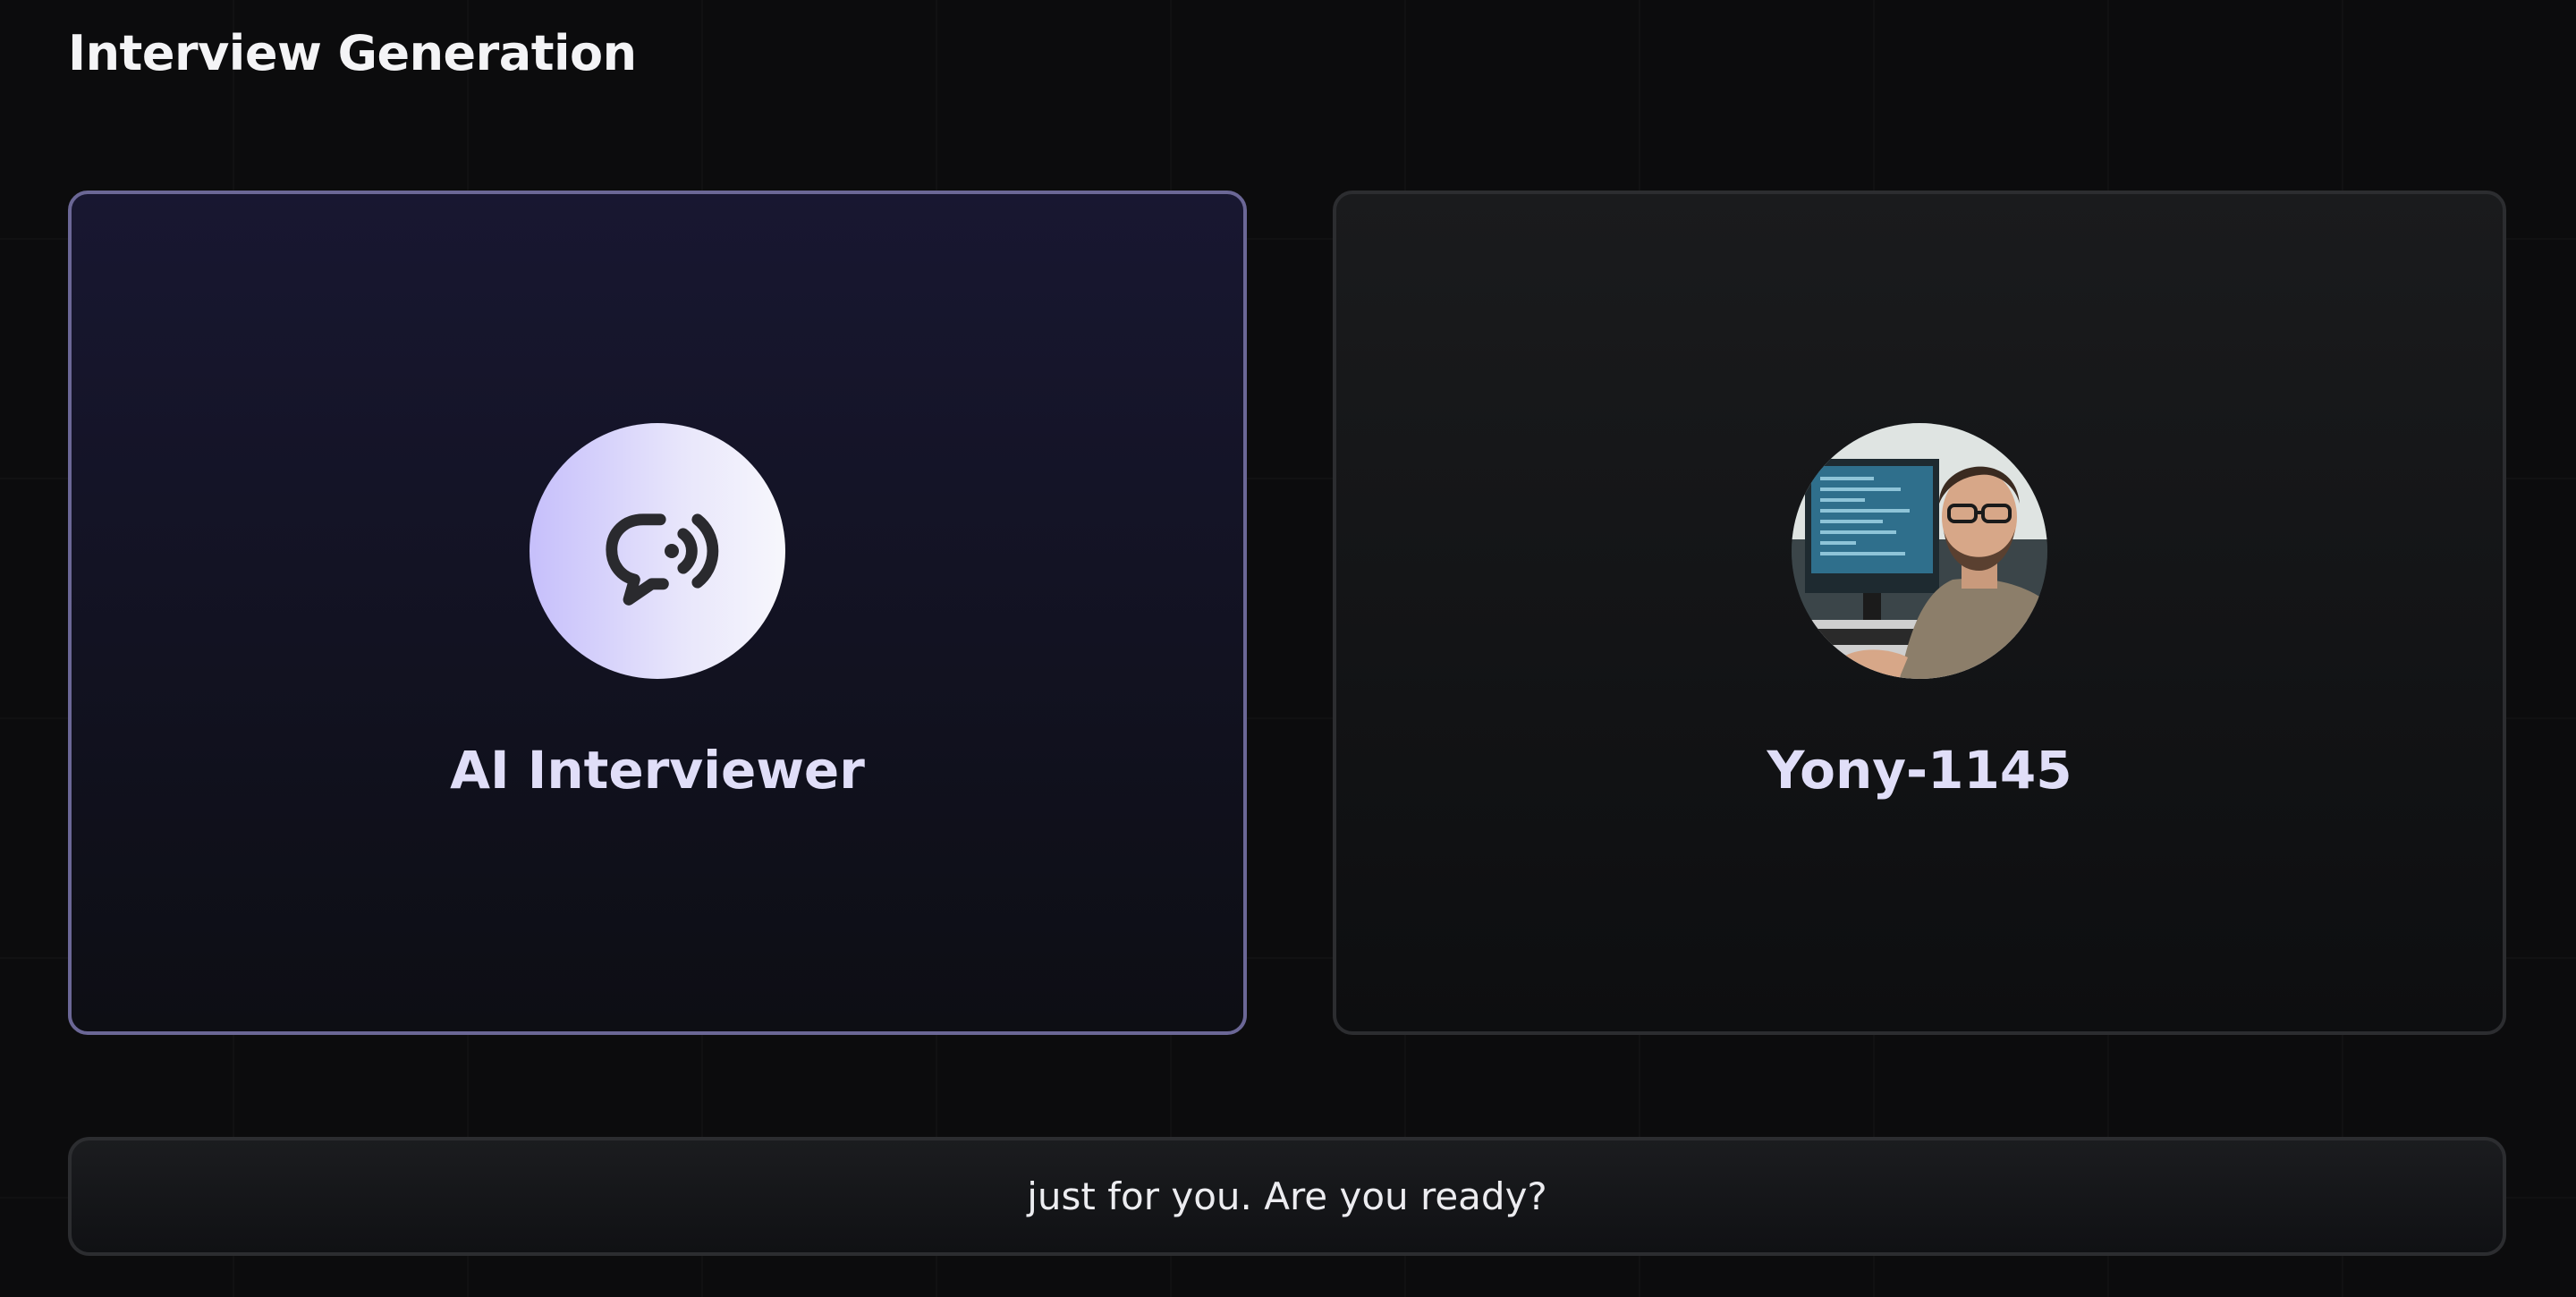  I want to click on user-photo, so click(1919, 551).